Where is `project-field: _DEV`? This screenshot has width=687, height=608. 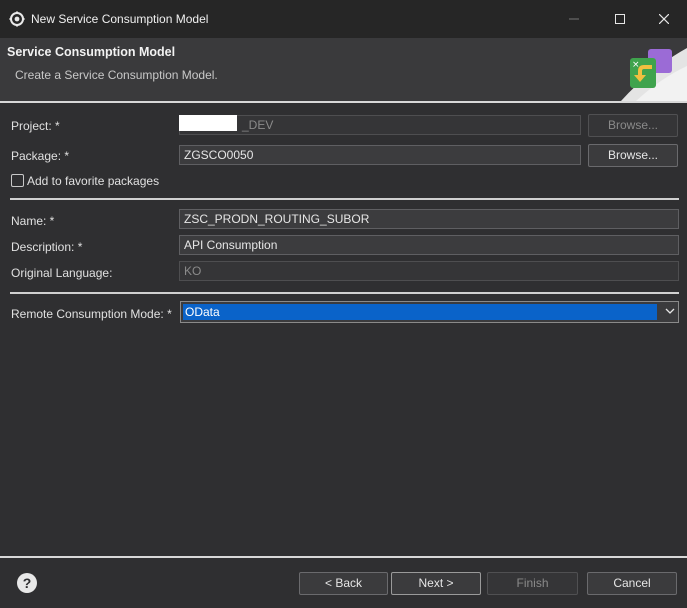 project-field: _DEV is located at coordinates (380, 125).